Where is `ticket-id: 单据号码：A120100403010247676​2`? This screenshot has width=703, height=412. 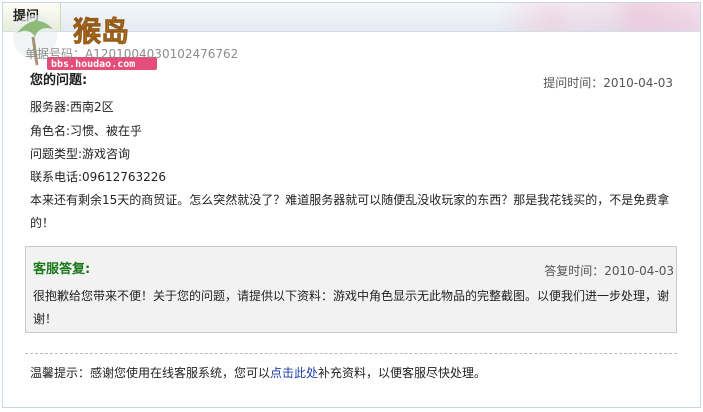
ticket-id: 单据号码：A120100403010247676​2 is located at coordinates (131, 53).